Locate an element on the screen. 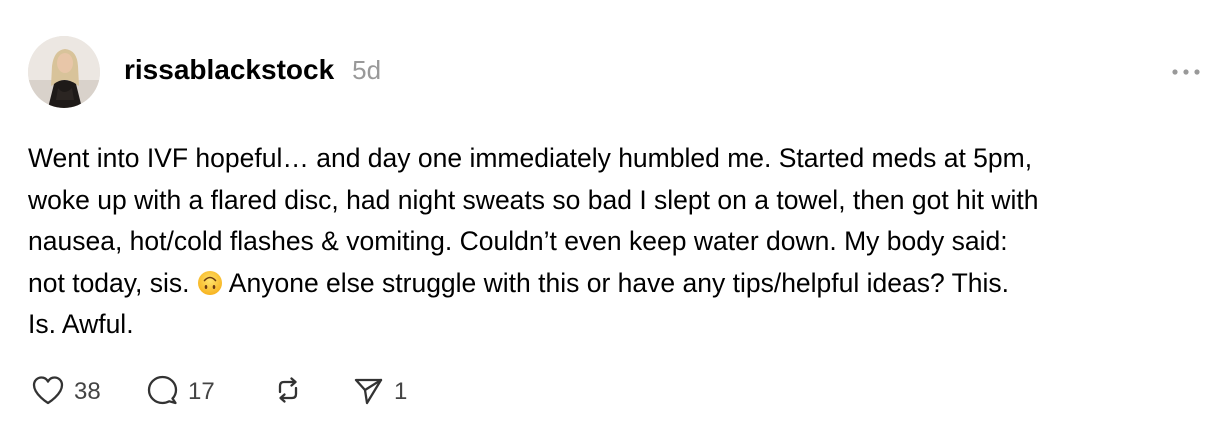  repost-button is located at coordinates (308, 392).